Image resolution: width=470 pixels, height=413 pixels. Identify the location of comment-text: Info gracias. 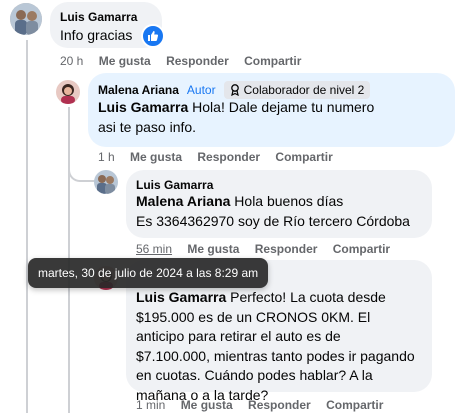
(96, 35).